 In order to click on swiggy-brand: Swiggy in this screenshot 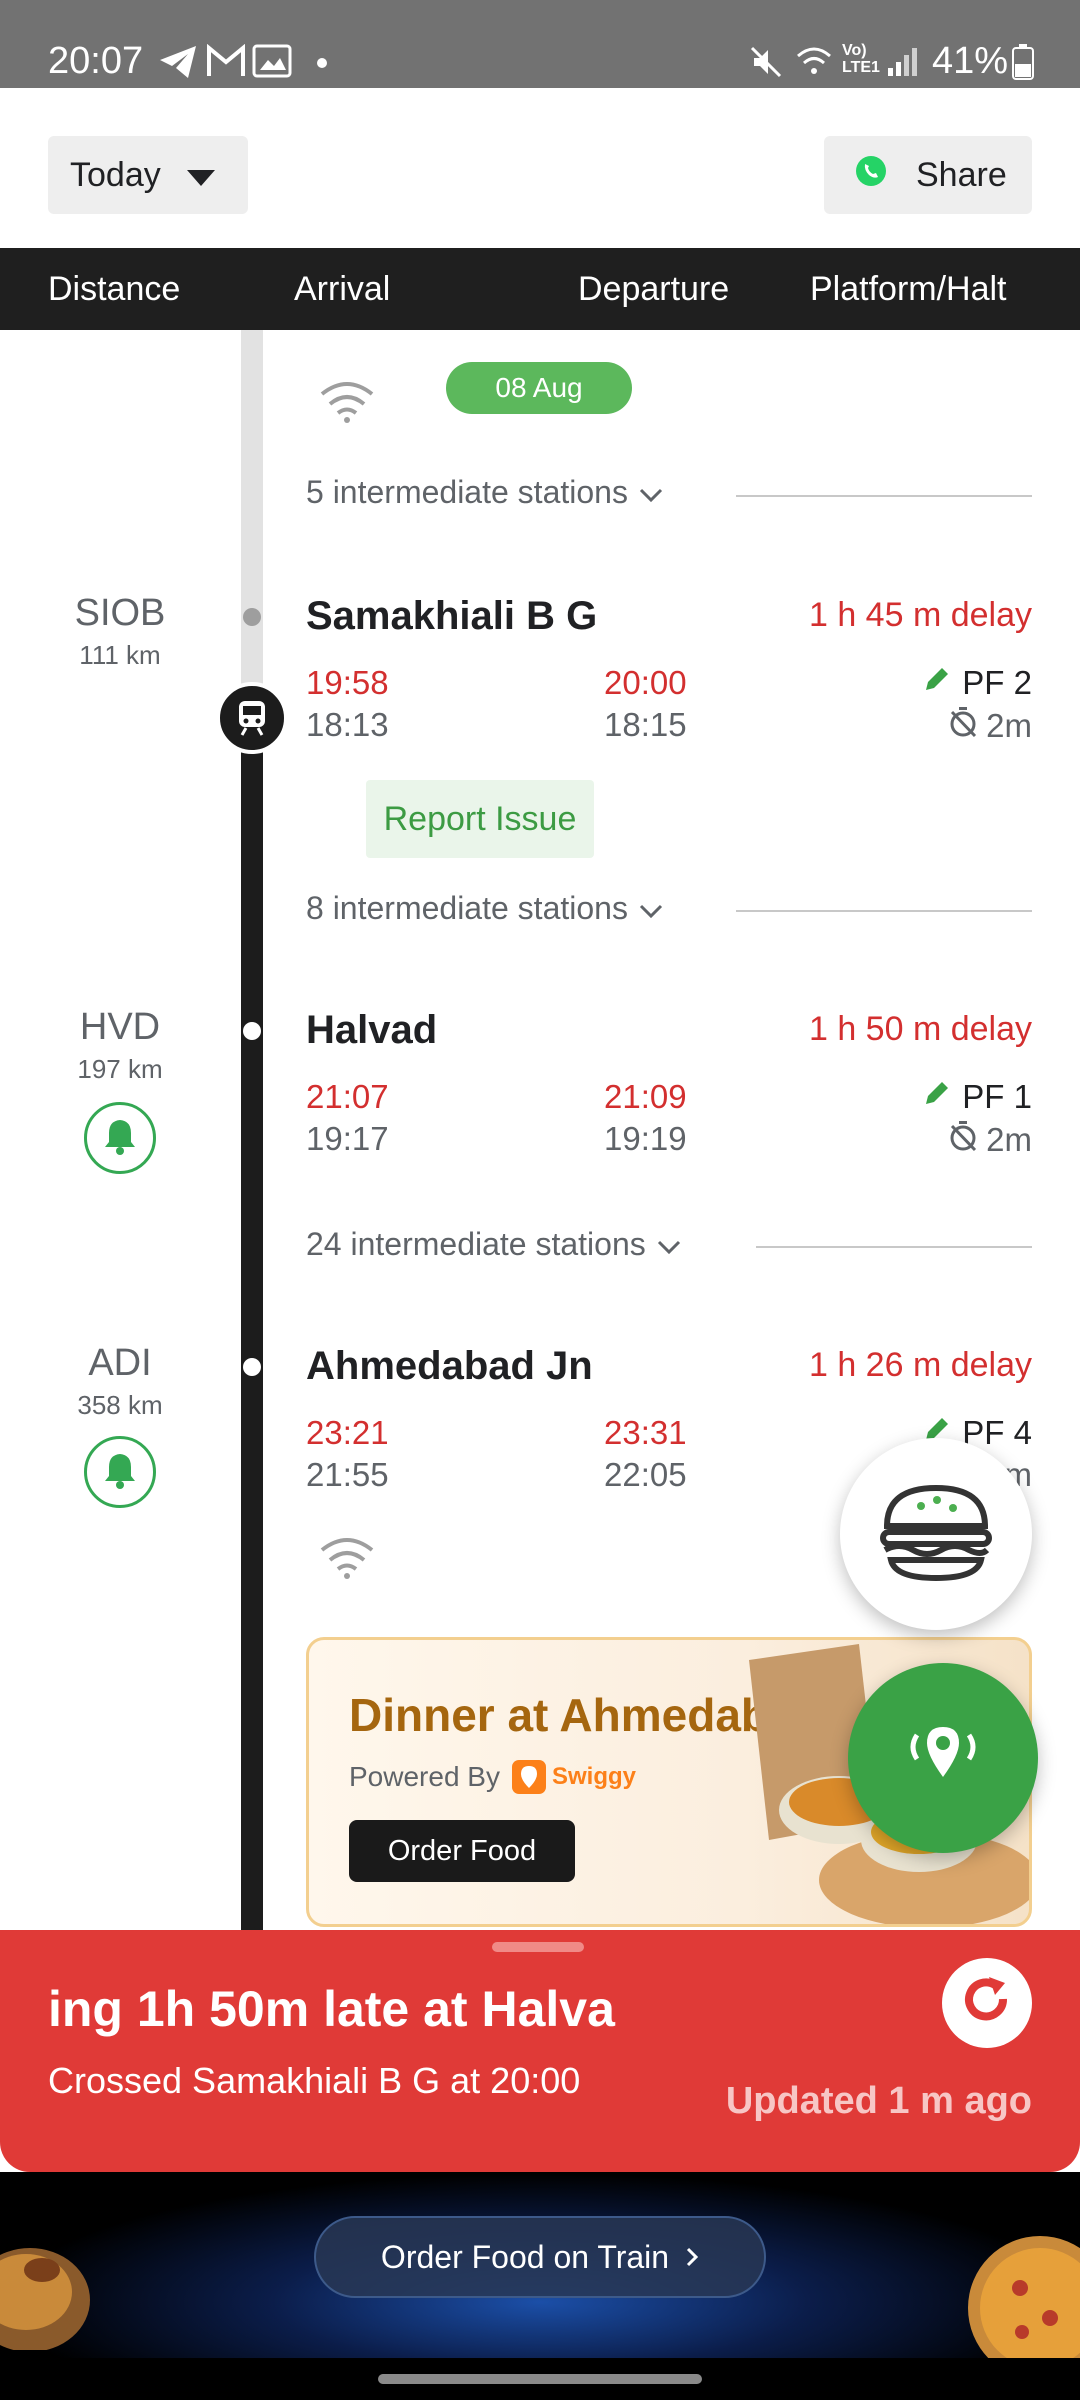, I will do `click(593, 1776)`.